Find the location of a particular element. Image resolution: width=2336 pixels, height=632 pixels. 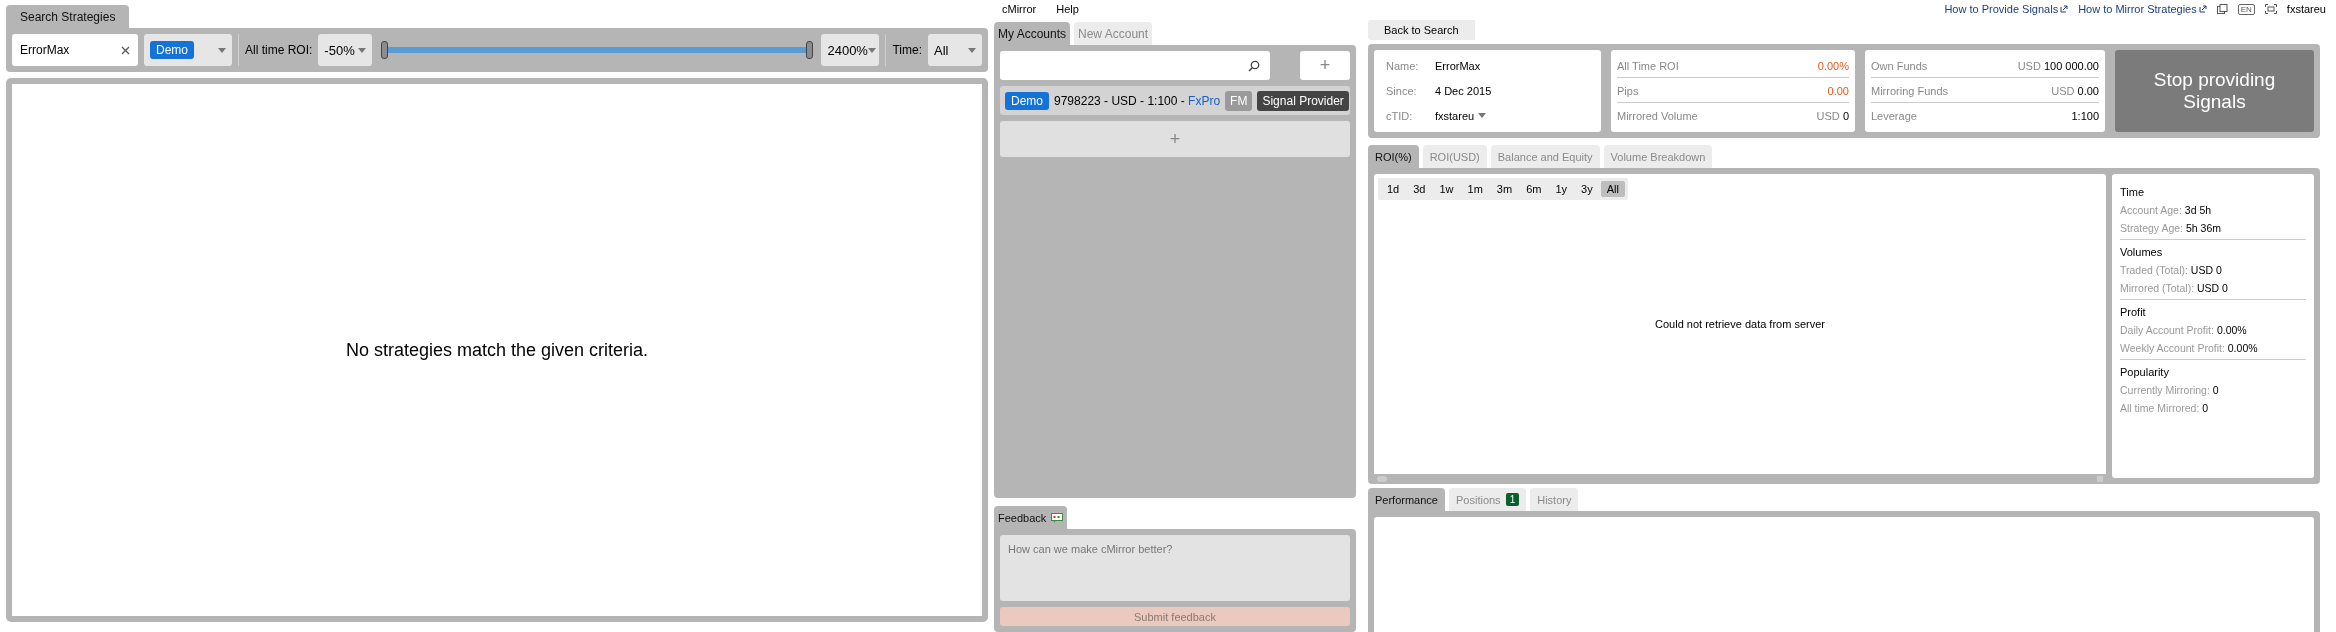

range-button: 3d is located at coordinates (1419, 189).